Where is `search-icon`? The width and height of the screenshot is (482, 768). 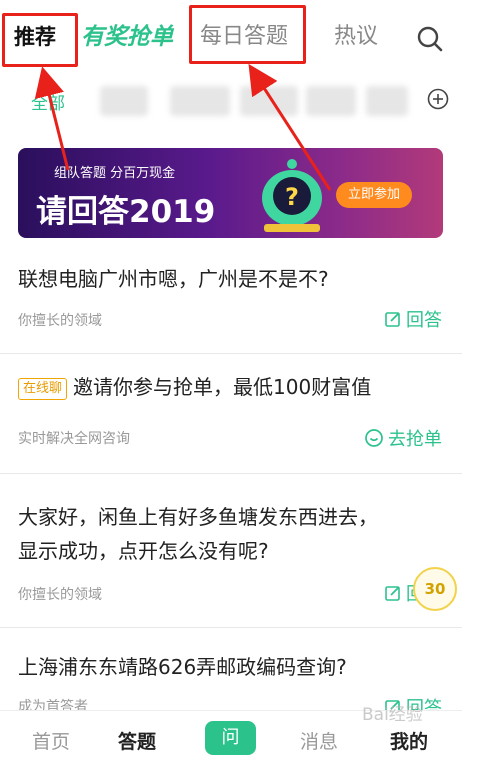
search-icon is located at coordinates (430, 39).